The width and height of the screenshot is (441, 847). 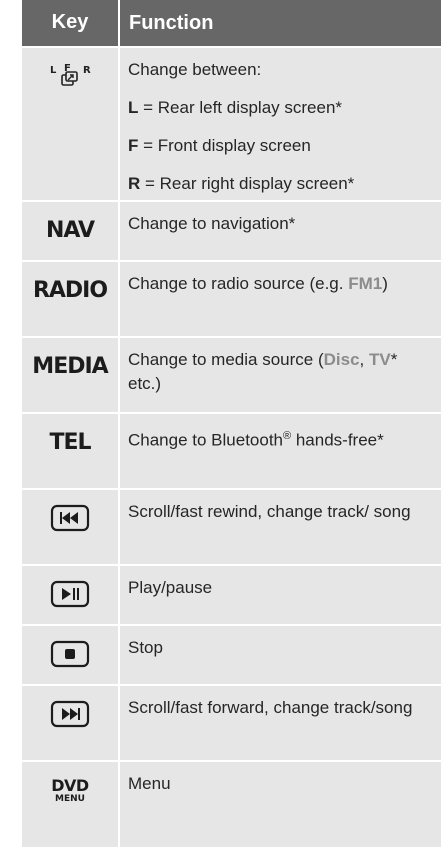 I want to click on function-cell: Change to media source (Disc, TV* etc.), so click(x=279, y=375).